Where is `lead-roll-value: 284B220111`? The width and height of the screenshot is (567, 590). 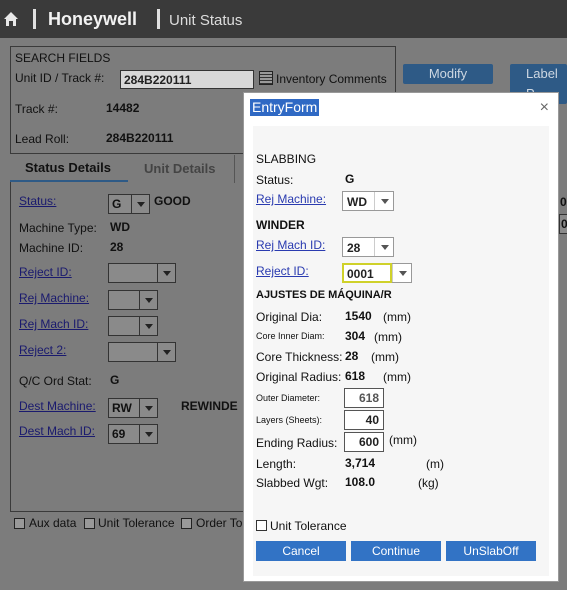
lead-roll-value: 284B220111 is located at coordinates (140, 138).